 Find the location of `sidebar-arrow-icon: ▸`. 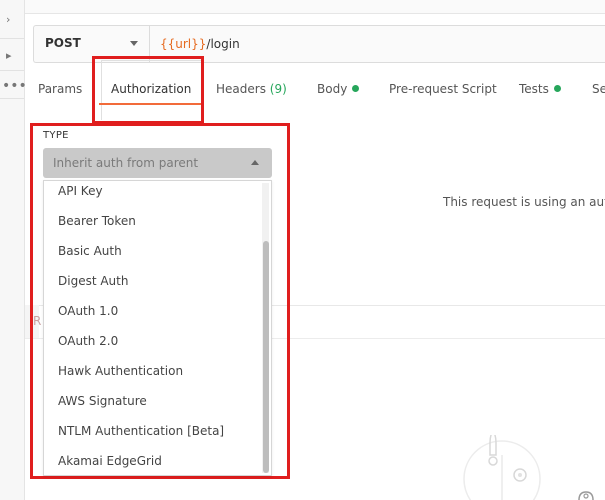

sidebar-arrow-icon: ▸ is located at coordinates (9, 56).